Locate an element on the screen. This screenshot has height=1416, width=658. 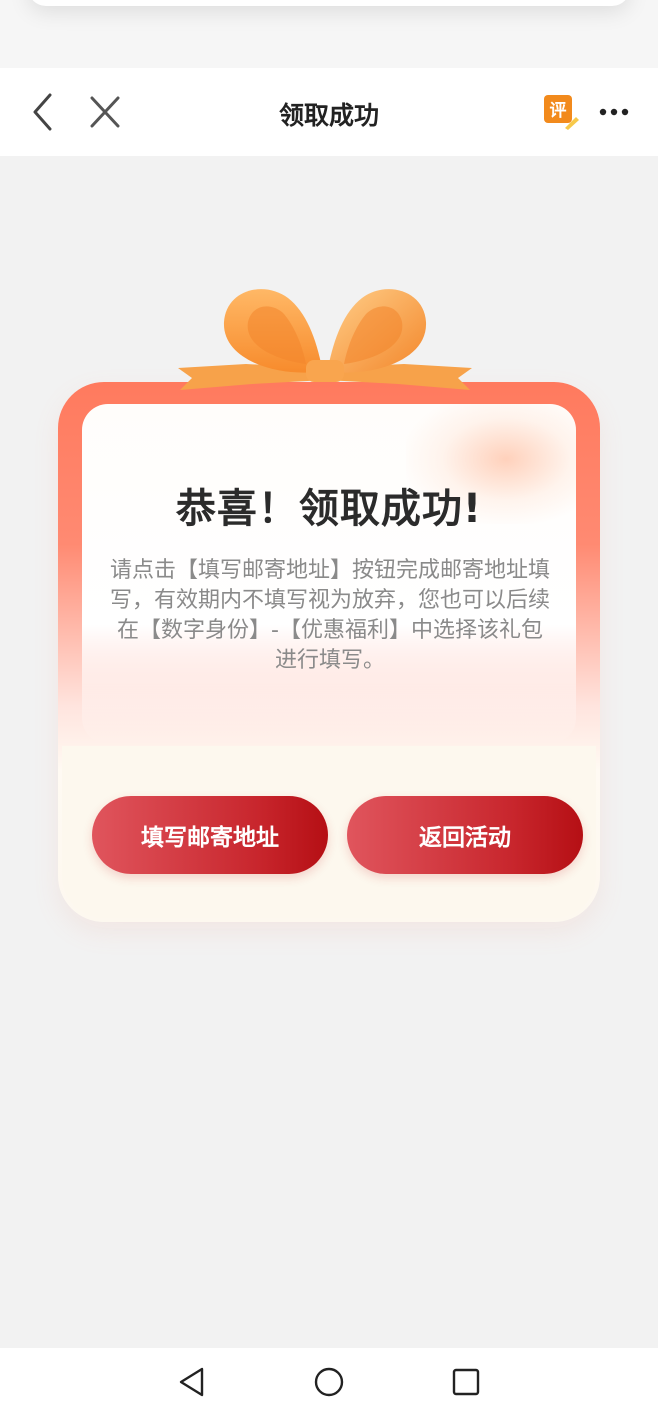
nav-bar: 领取成功 评 is located at coordinates (329, 112).